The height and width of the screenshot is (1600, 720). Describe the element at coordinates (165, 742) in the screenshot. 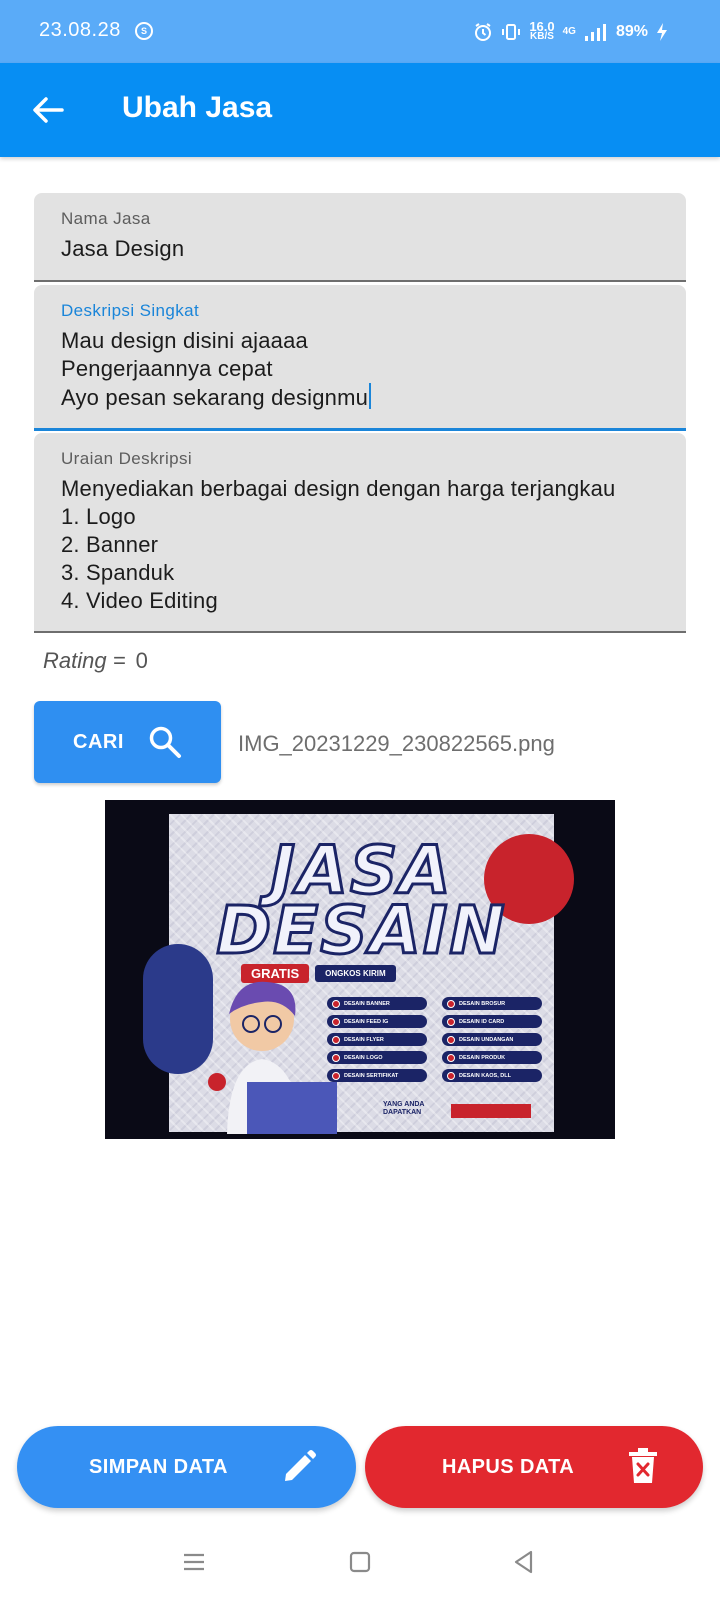

I see `search-icon` at that location.